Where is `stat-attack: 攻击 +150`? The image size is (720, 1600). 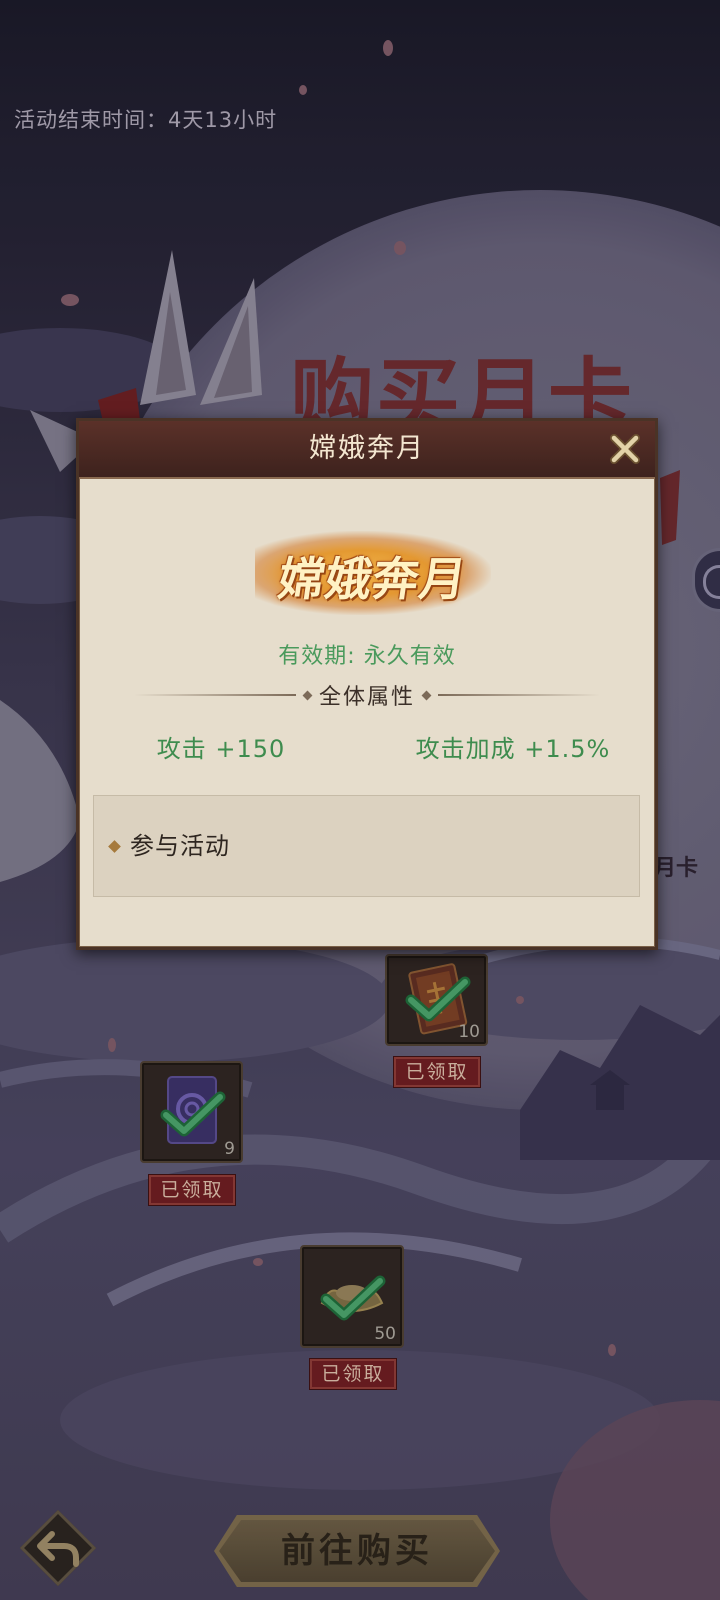 stat-attack: 攻击 +150 is located at coordinates (221, 749).